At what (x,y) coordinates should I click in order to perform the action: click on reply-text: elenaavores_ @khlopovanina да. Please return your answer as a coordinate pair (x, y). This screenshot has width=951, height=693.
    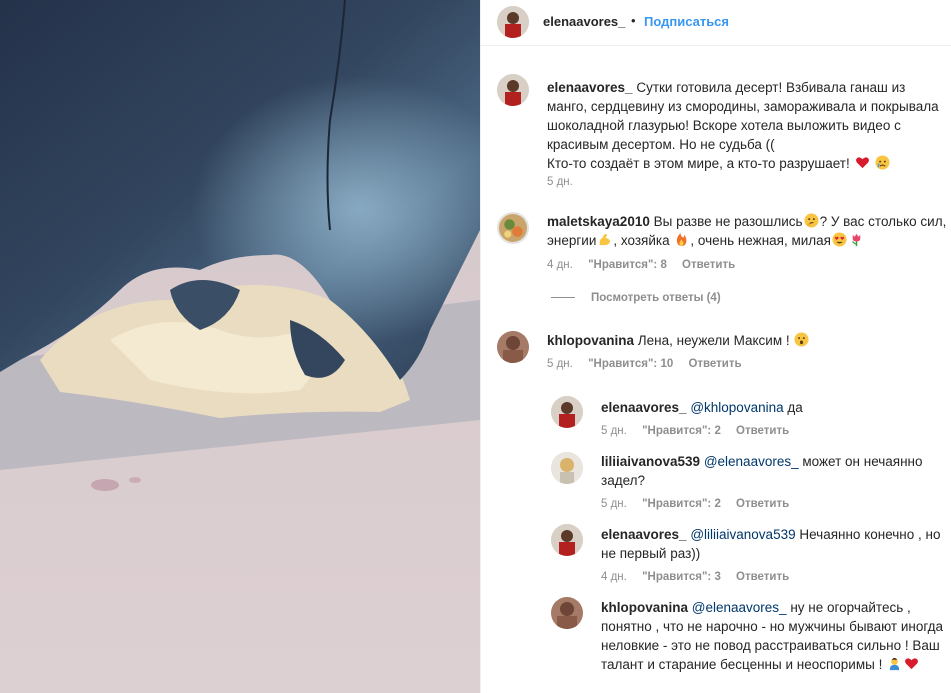
    Looking at the image, I should click on (773, 407).